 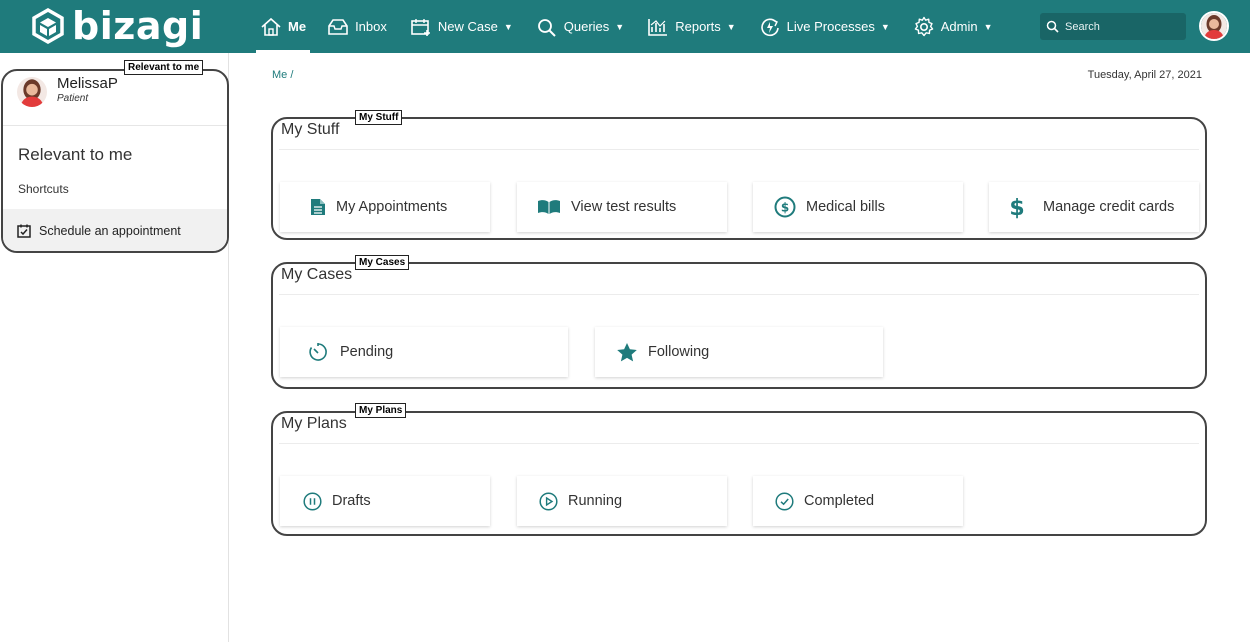 What do you see at coordinates (959, 26) in the screenshot?
I see `nav-admin-label: Admin` at bounding box center [959, 26].